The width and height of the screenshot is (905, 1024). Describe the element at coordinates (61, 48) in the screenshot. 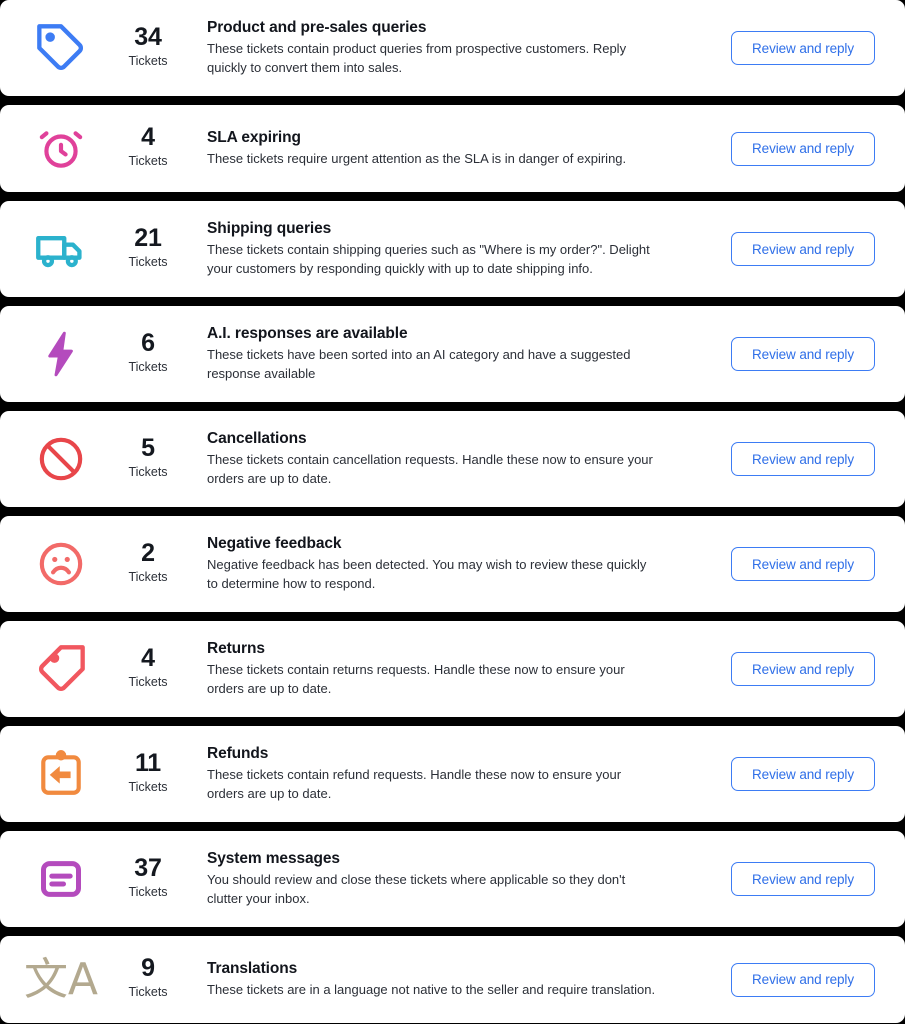

I see `price-tag-icon` at that location.